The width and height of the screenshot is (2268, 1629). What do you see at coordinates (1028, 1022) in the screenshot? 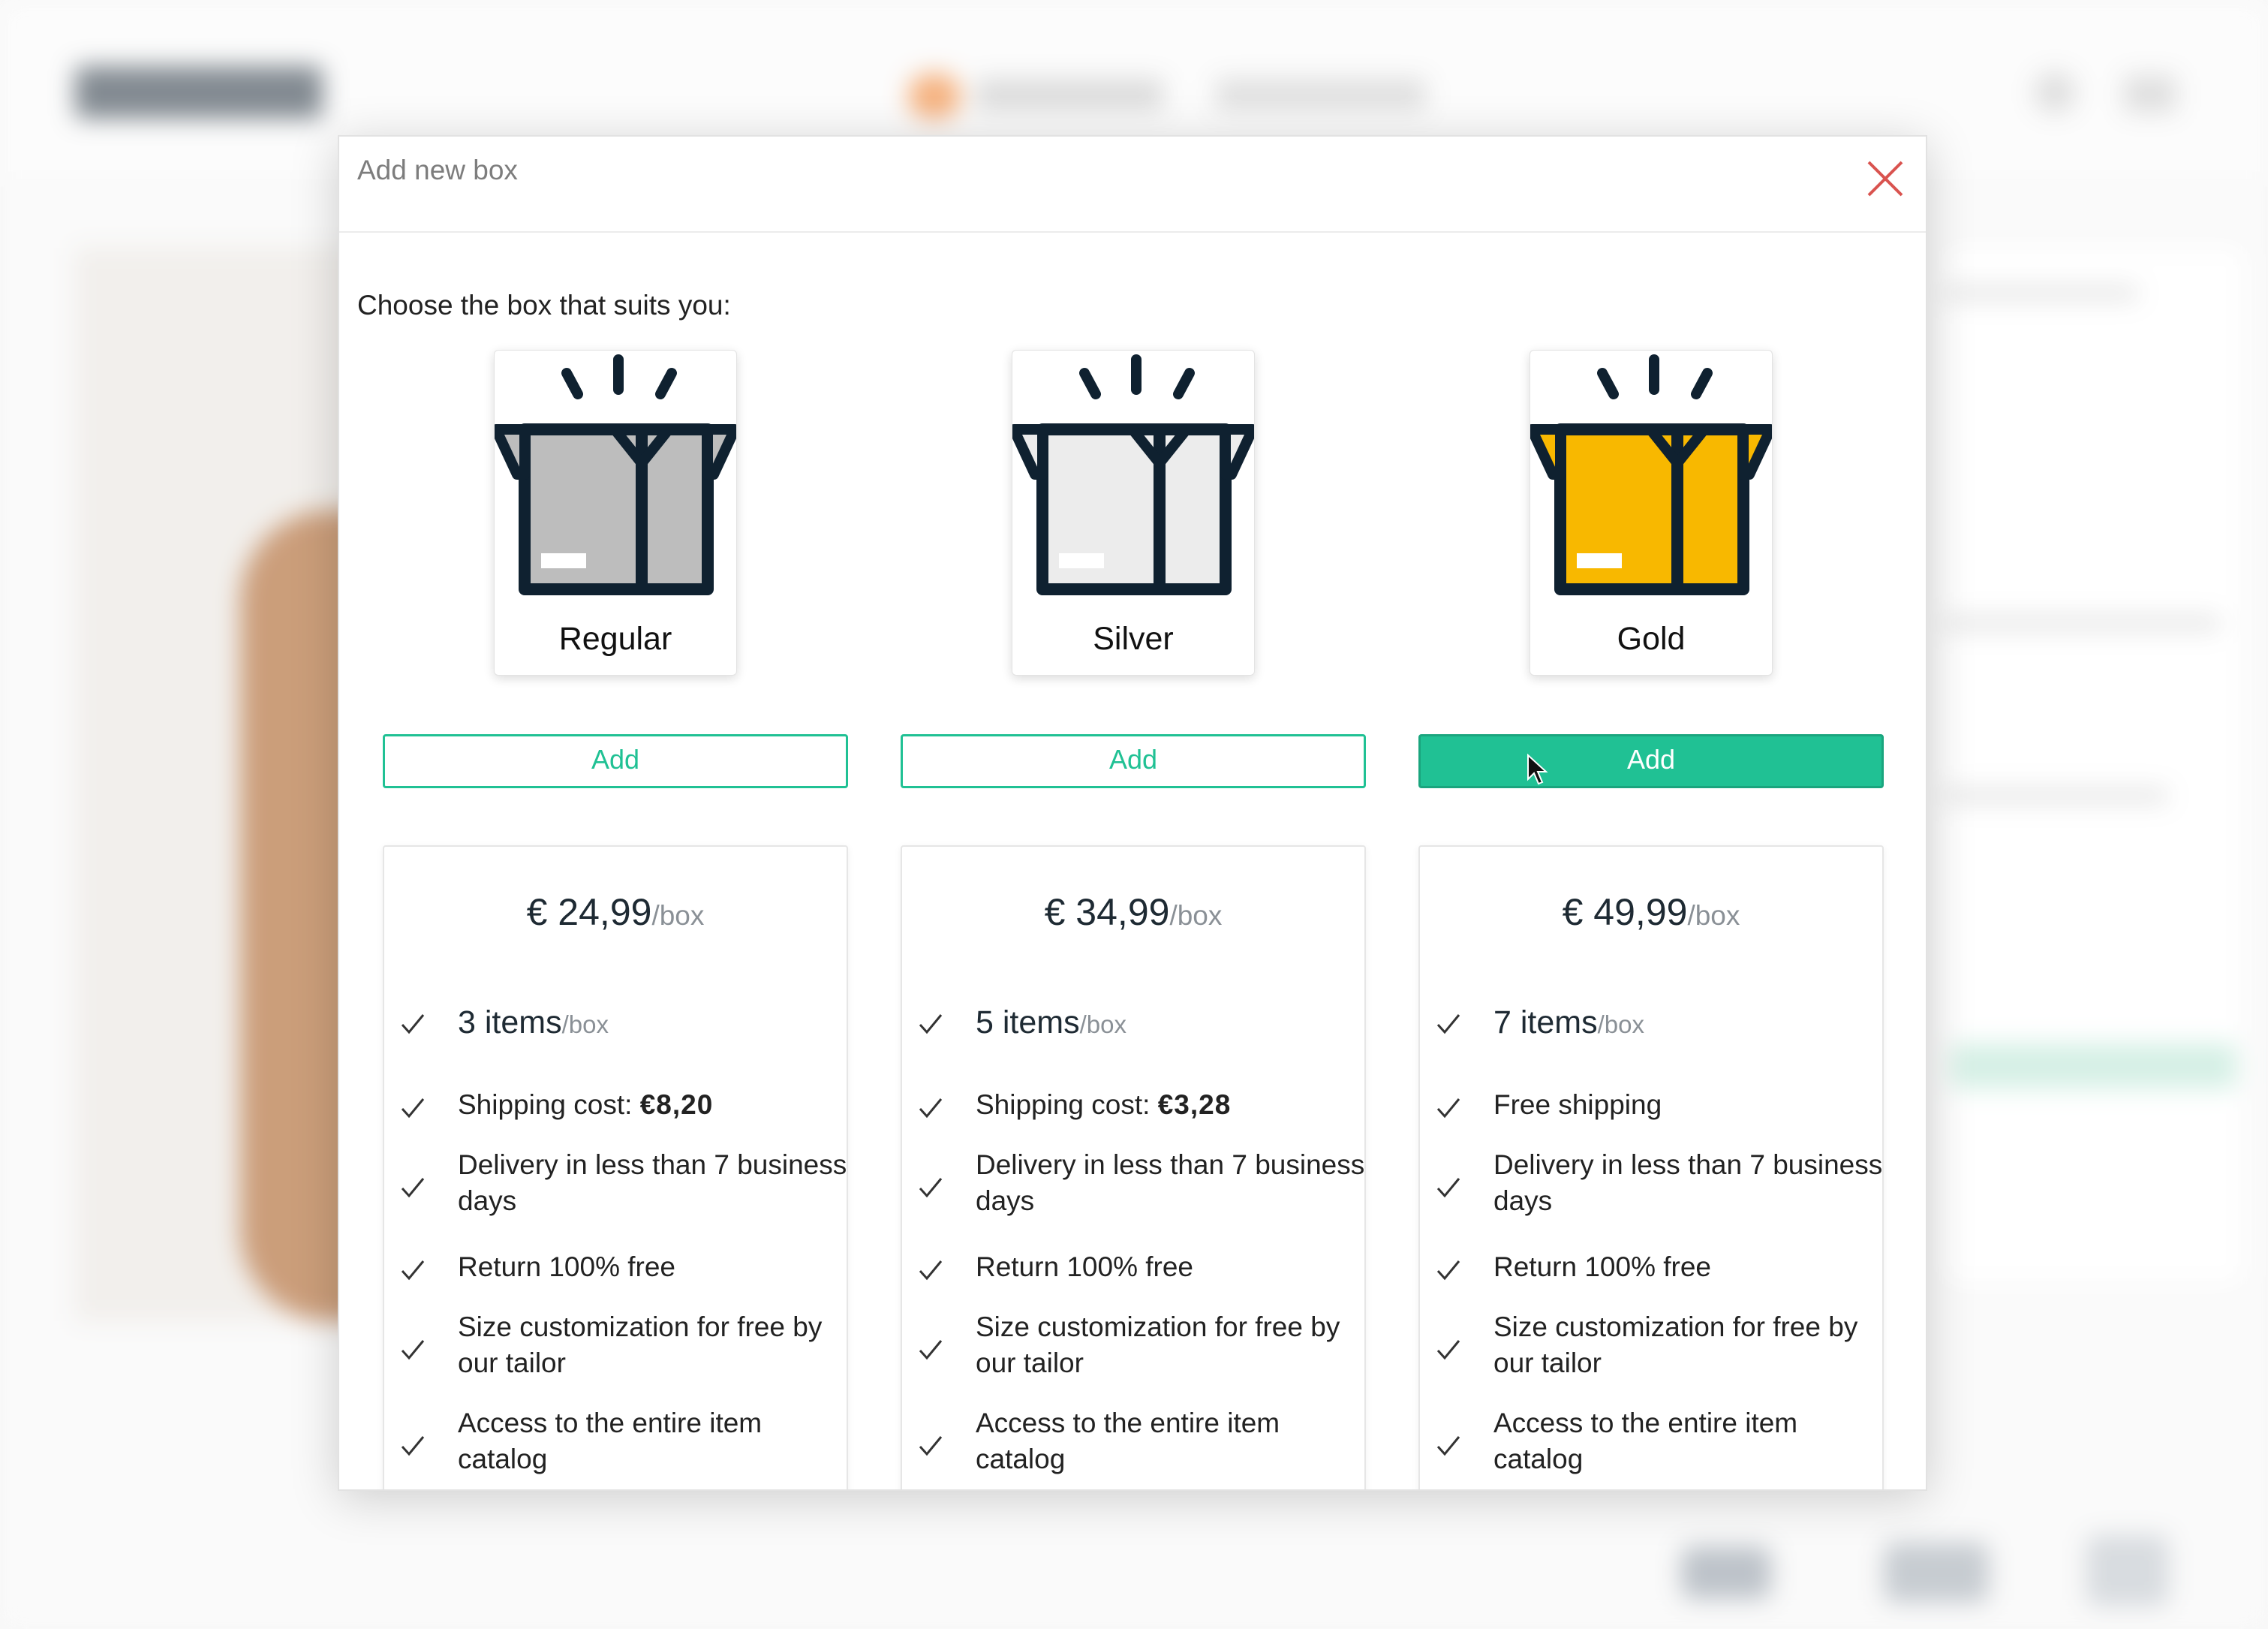
I see `items-count: 5 items` at bounding box center [1028, 1022].